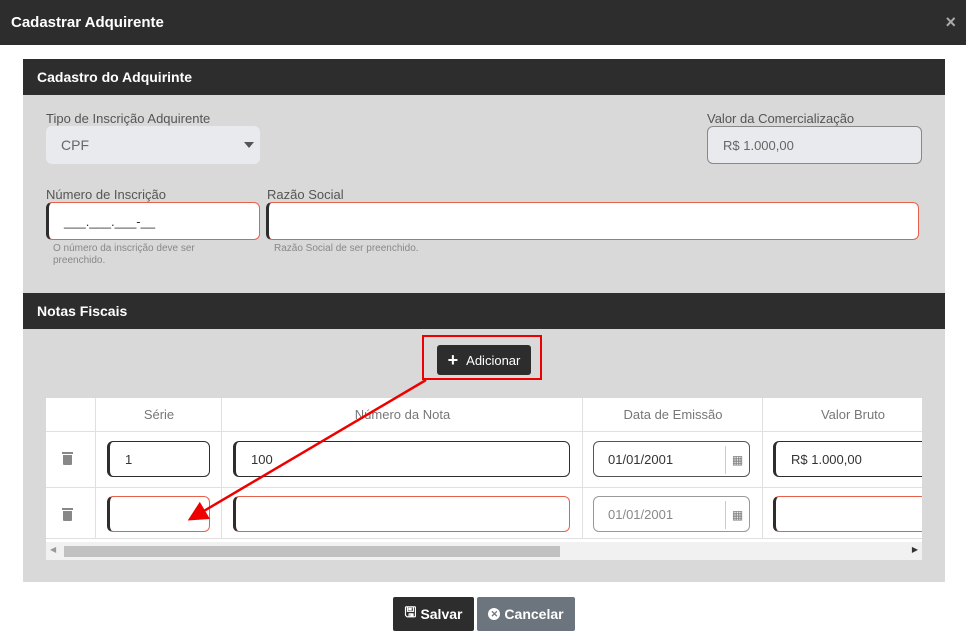 This screenshot has height=642, width=966. Describe the element at coordinates (534, 614) in the screenshot. I see `cancel-label: Cancelar` at that location.